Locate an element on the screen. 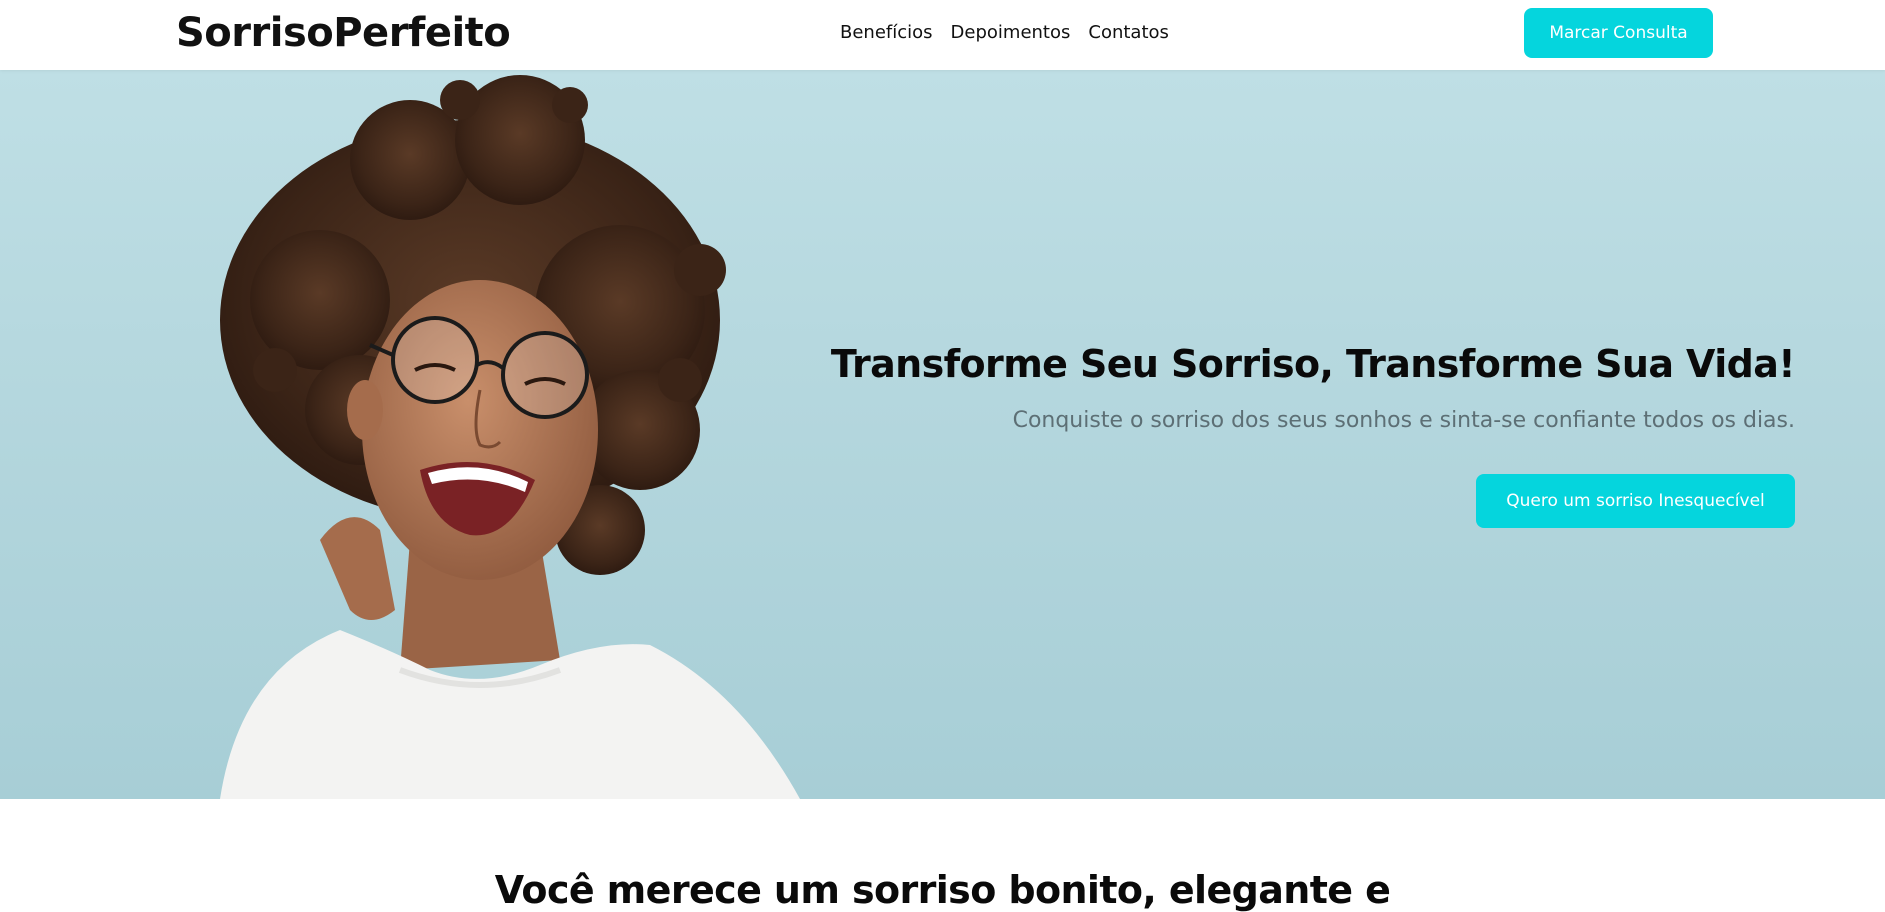  main-nav: Benefícios Depoimentos Contatos is located at coordinates (1004, 32).